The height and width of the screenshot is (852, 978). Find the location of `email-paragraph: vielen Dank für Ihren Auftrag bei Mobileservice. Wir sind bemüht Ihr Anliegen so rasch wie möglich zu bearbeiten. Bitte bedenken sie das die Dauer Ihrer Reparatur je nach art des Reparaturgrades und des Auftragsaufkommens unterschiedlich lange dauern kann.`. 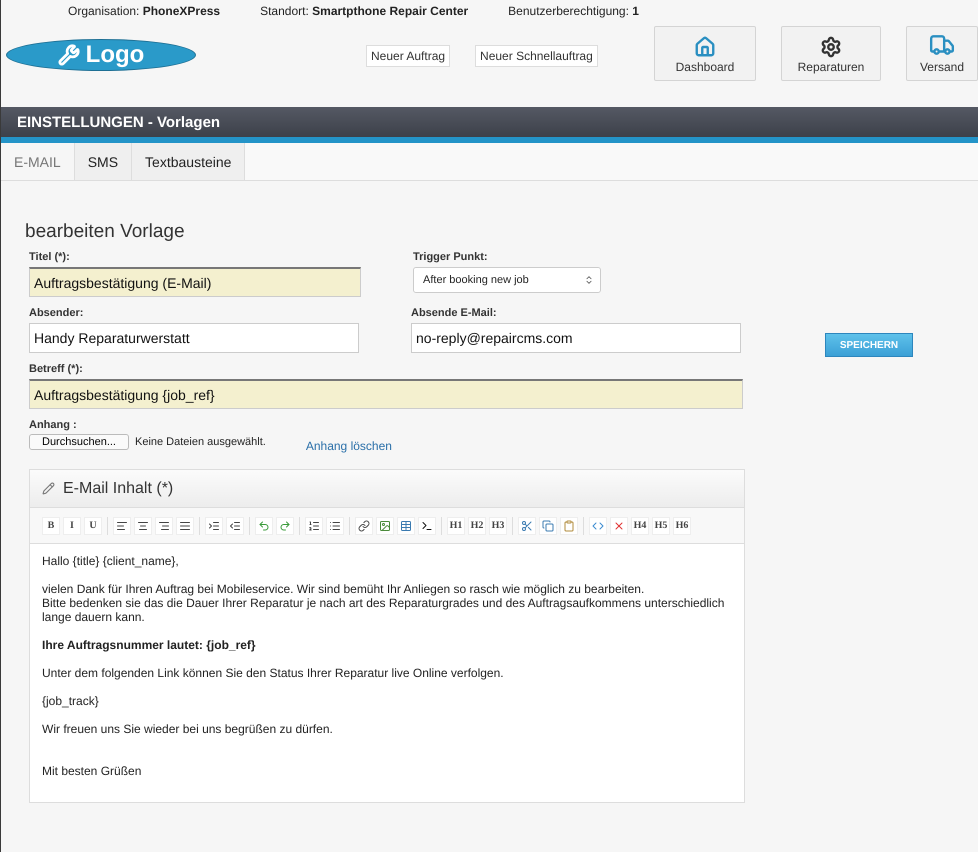

email-paragraph: vielen Dank für Ihren Auftrag bei Mobileservice. Wir sind bemüht Ihr Anliegen so rasch wie möglich zu bearbeiten. Bitte bedenken sie das die Dauer Ihrer Reparatur je nach art des Reparaturgrades und des Auftragsaufkommens unterschiedlich lange dauern kann. is located at coordinates (384, 603).